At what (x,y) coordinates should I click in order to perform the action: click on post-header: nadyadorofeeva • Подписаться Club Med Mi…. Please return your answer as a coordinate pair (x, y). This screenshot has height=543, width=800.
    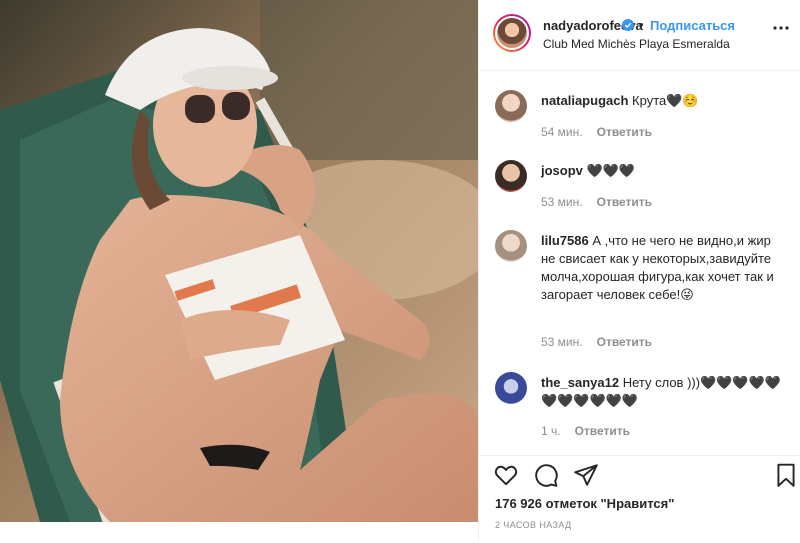
    Looking at the image, I should click on (639, 35).